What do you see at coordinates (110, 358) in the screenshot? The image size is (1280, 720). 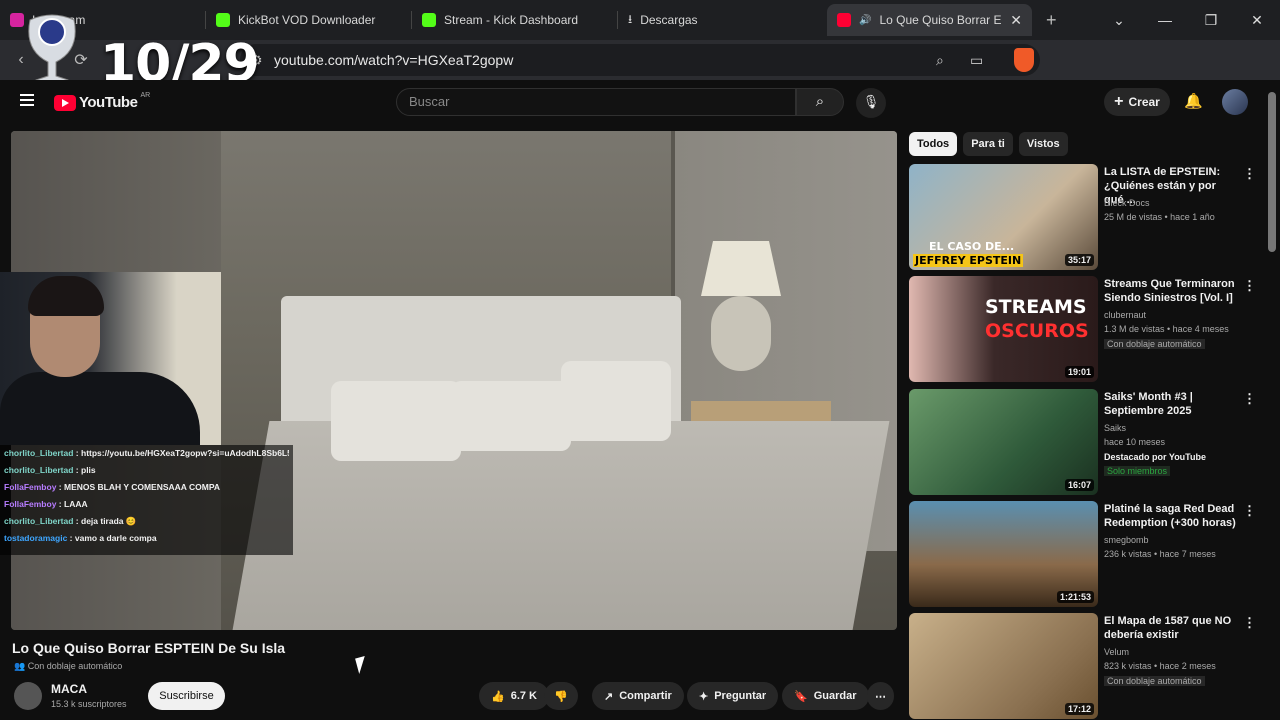 I see `streamer-webcam` at bounding box center [110, 358].